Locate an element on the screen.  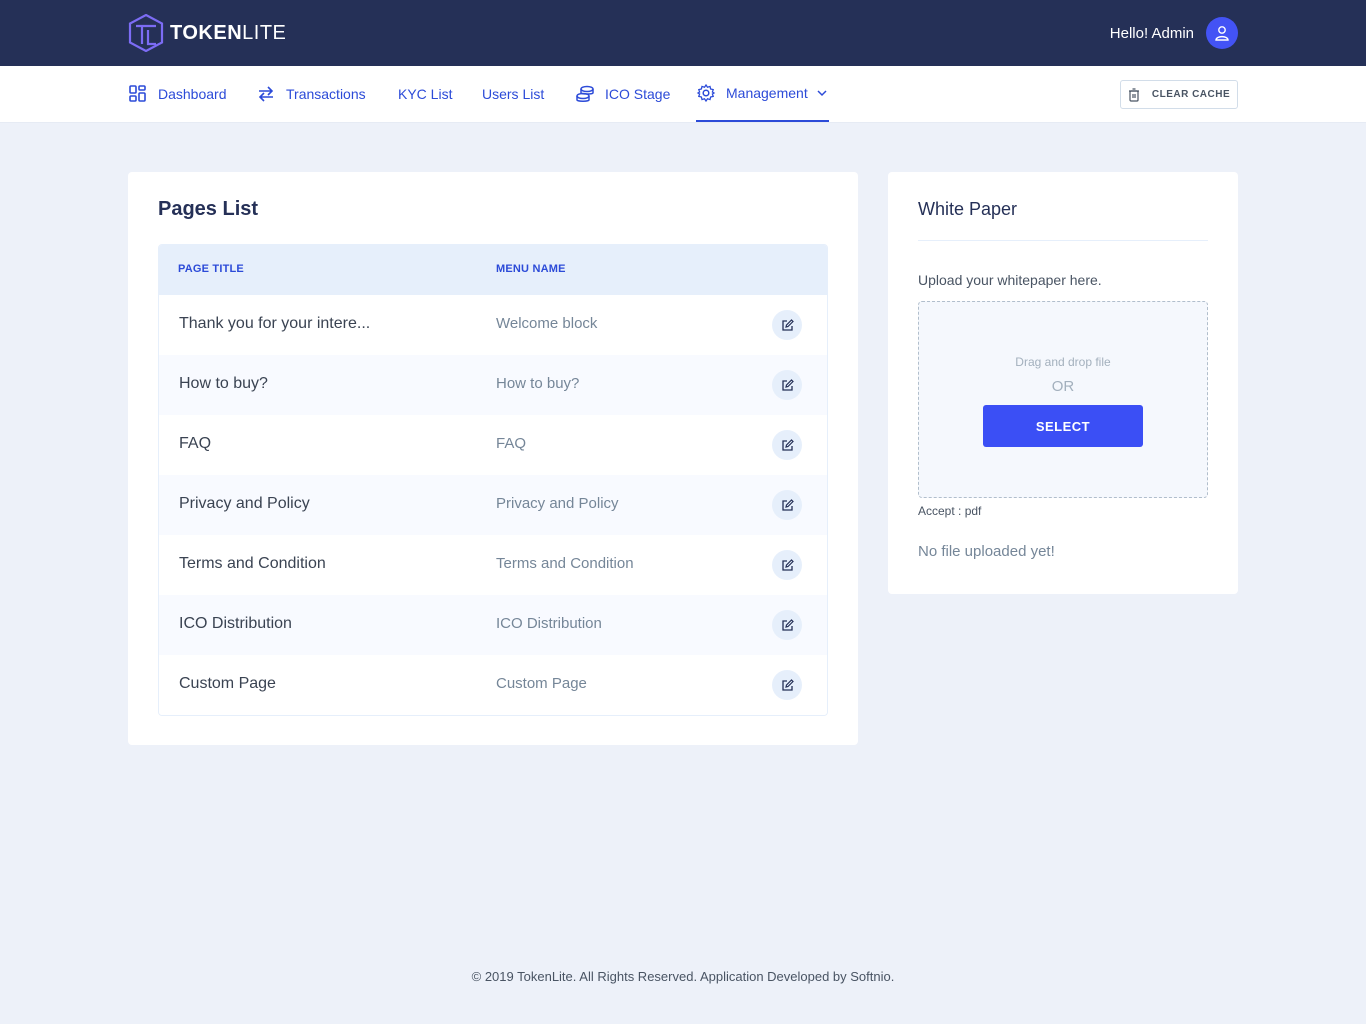
nav-transactions: Transactions is located at coordinates (311, 94).